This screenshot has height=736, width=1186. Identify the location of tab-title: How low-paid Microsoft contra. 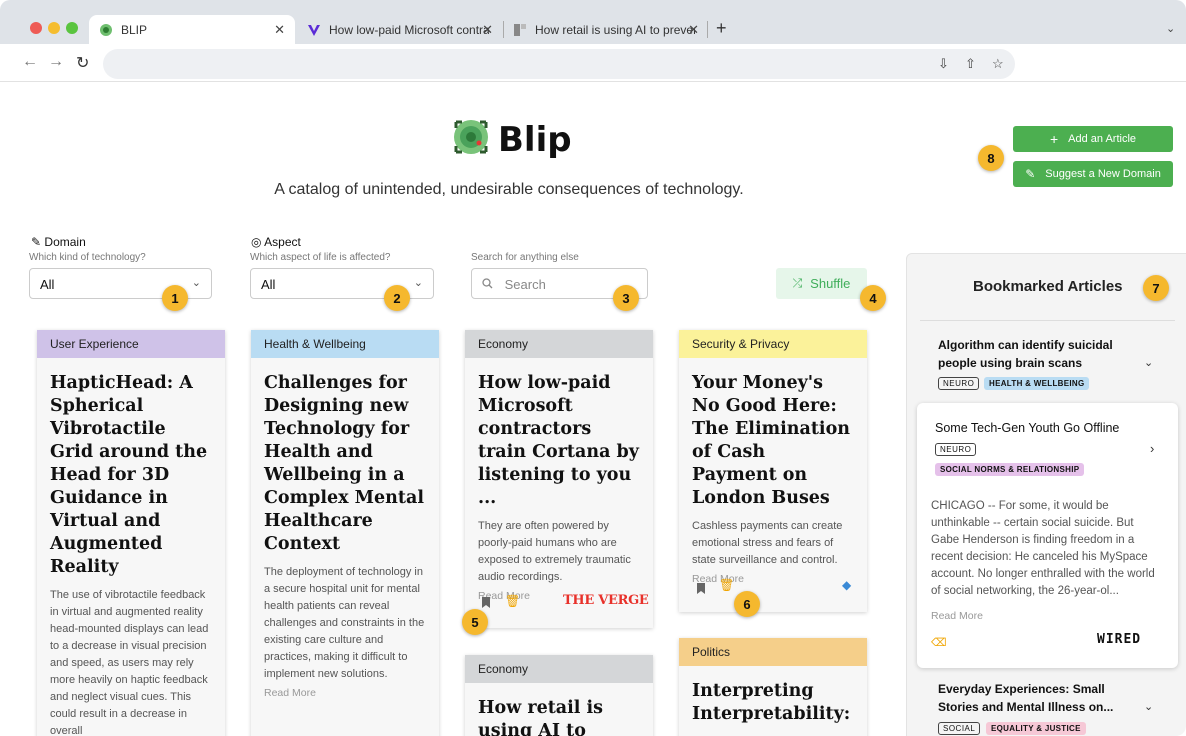
(409, 29).